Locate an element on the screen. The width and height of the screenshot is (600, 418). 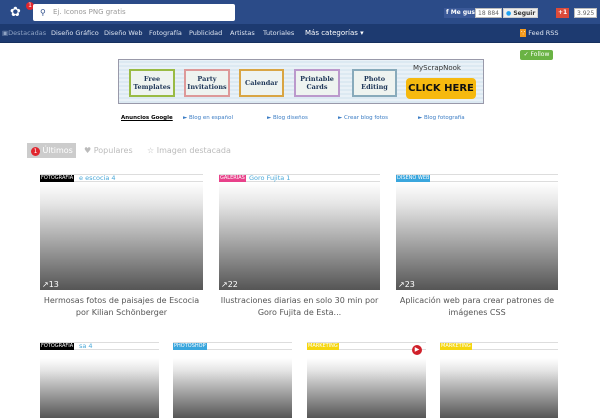
post-card: PHOTOSHOP is located at coordinates (232, 380).